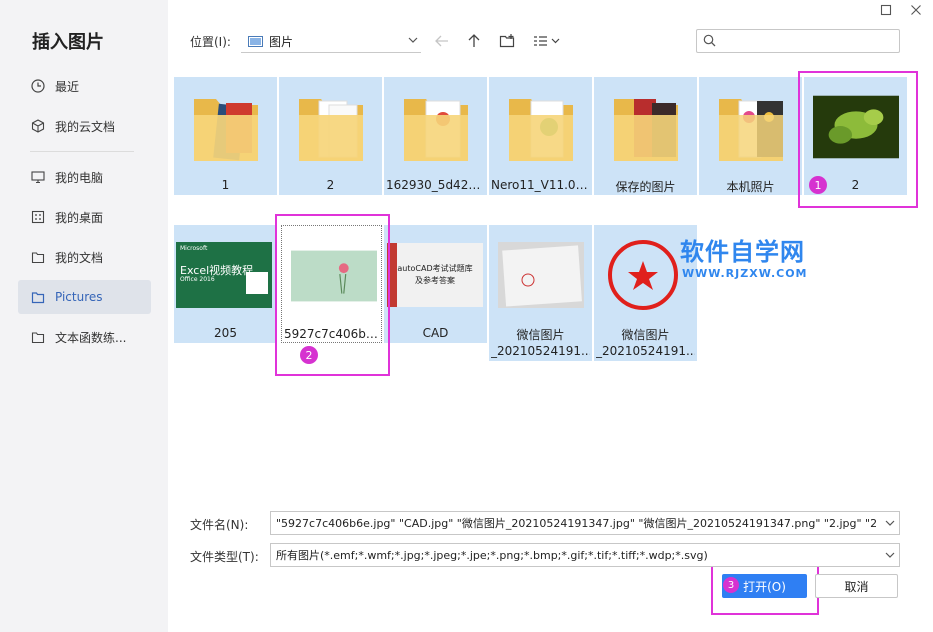  I want to click on up-button, so click(474, 41).